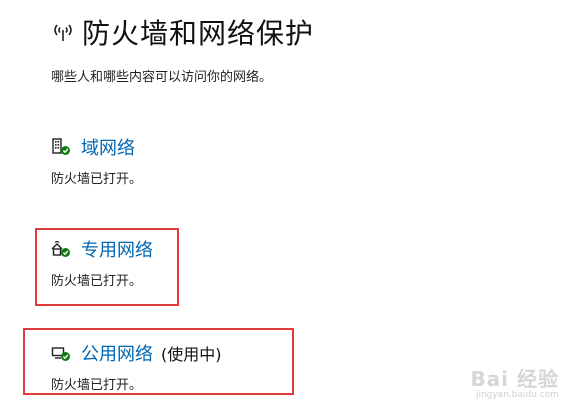 The image size is (571, 404). Describe the element at coordinates (97, 179) in the screenshot. I see `domain-network-status: 防火墙已打开。` at that location.